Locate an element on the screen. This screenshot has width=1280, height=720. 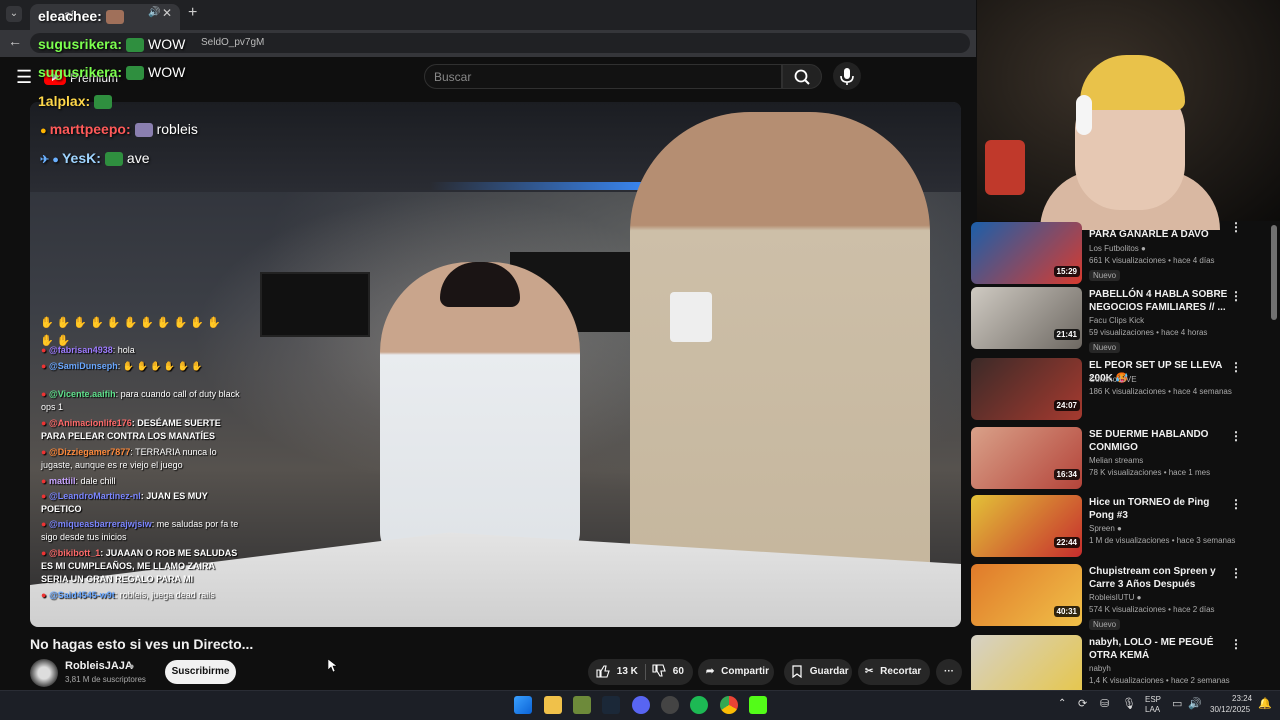
like-button: 13 K is located at coordinates (617, 672).